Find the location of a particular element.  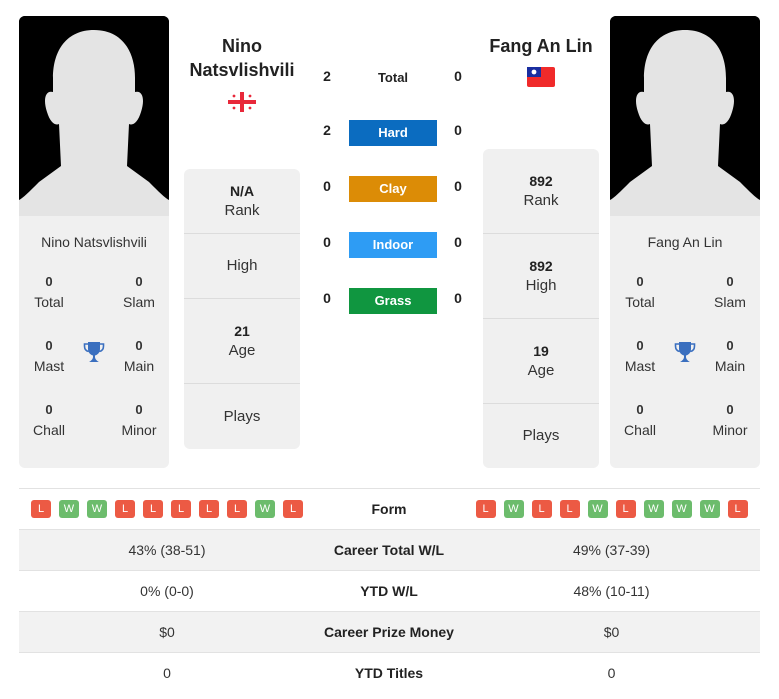

form-label: Form is located at coordinates (389, 509).